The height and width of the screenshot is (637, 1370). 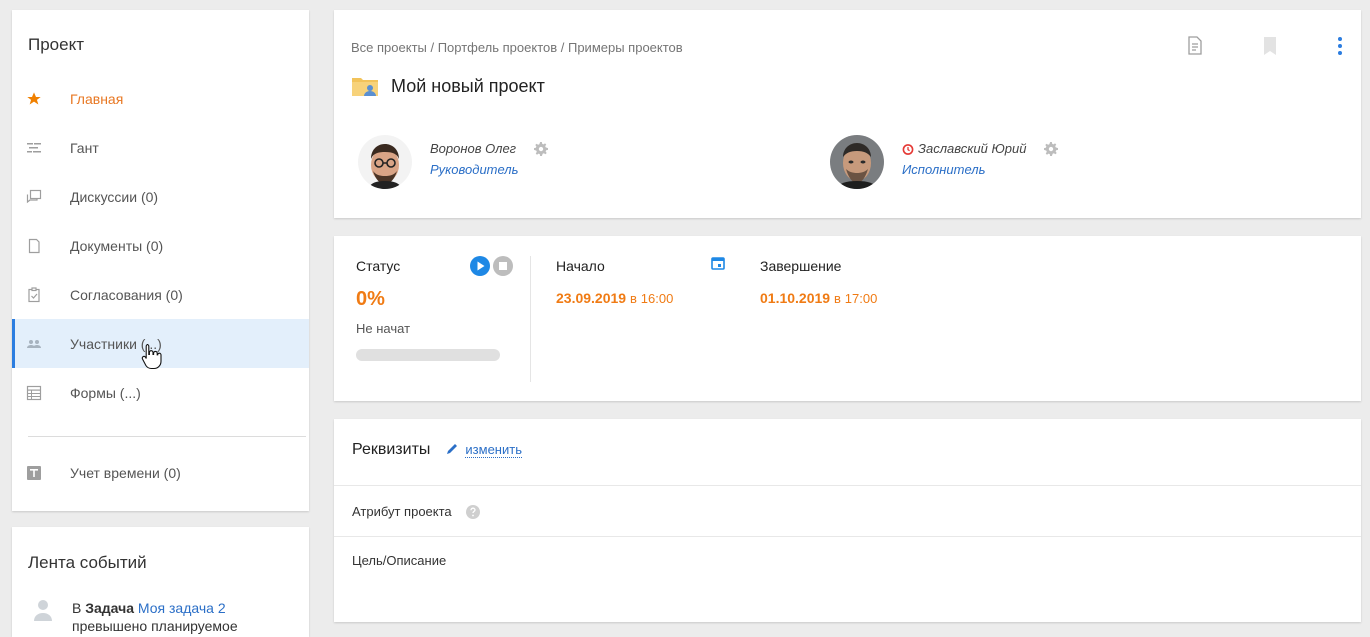 I want to click on end-date: 01.10.2019, so click(x=795, y=298).